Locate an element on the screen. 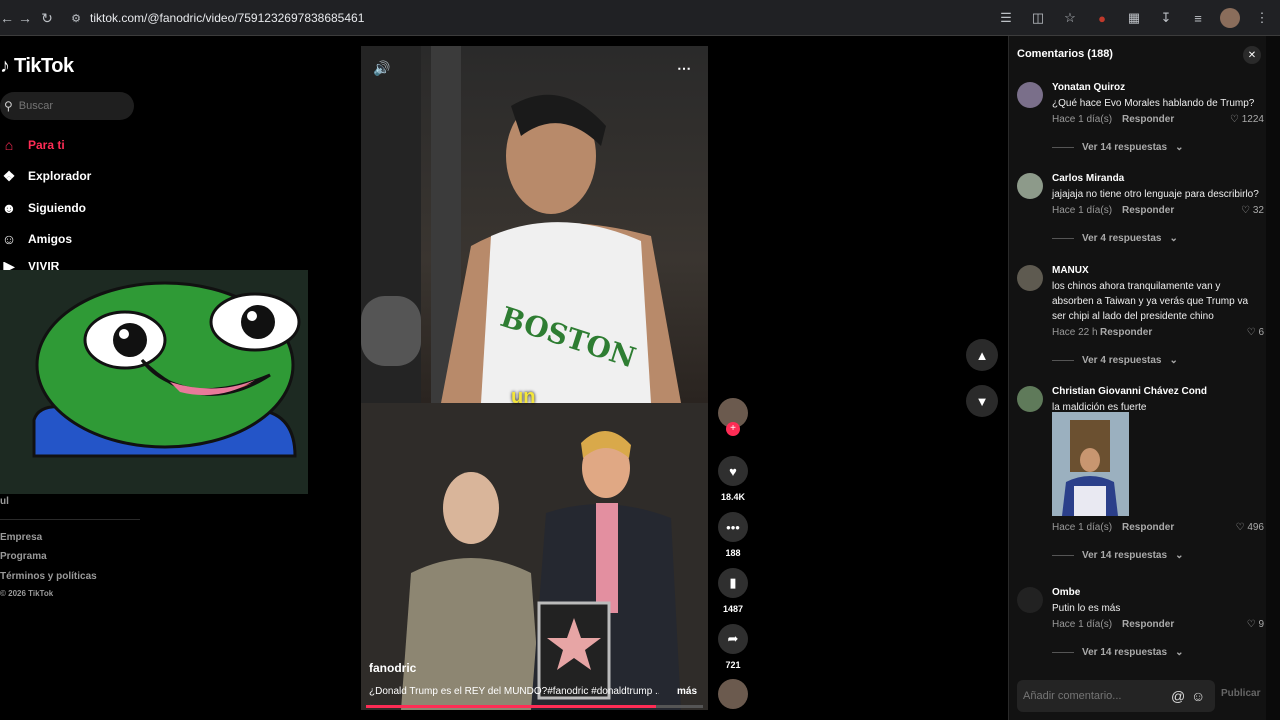 The width and height of the screenshot is (1280, 720). follow-plus-icon: + is located at coordinates (733, 429).